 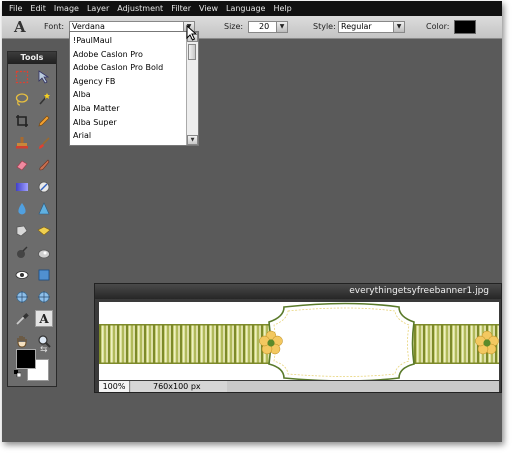 I want to click on swap-colors-icon: ⇆, so click(x=44, y=350).